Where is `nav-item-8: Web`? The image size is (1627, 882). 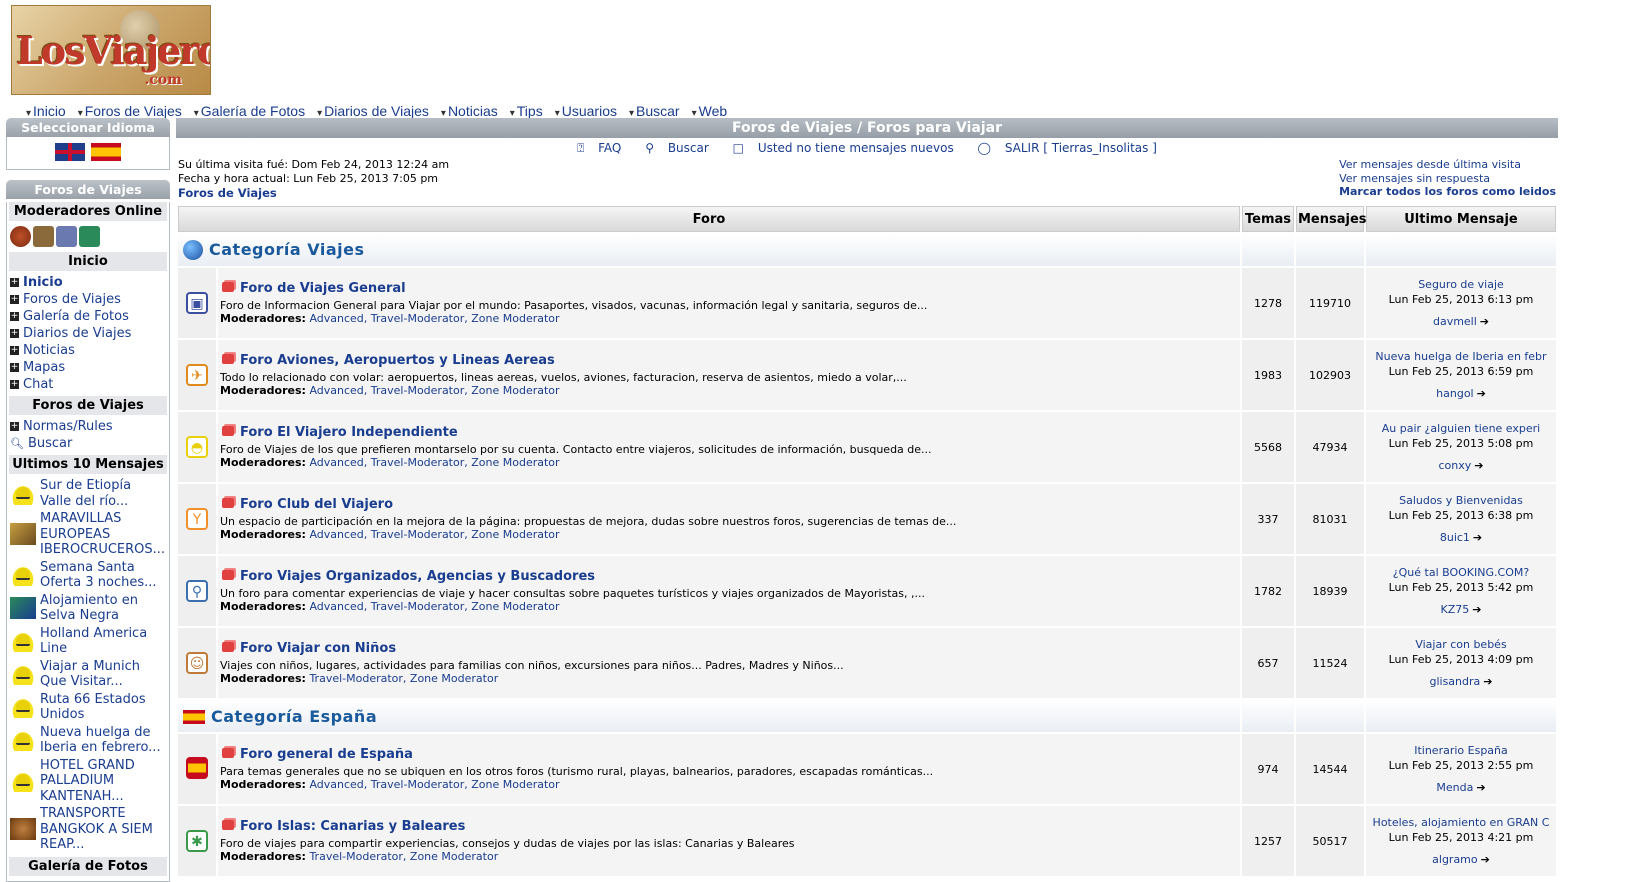
nav-item-8: Web is located at coordinates (710, 111).